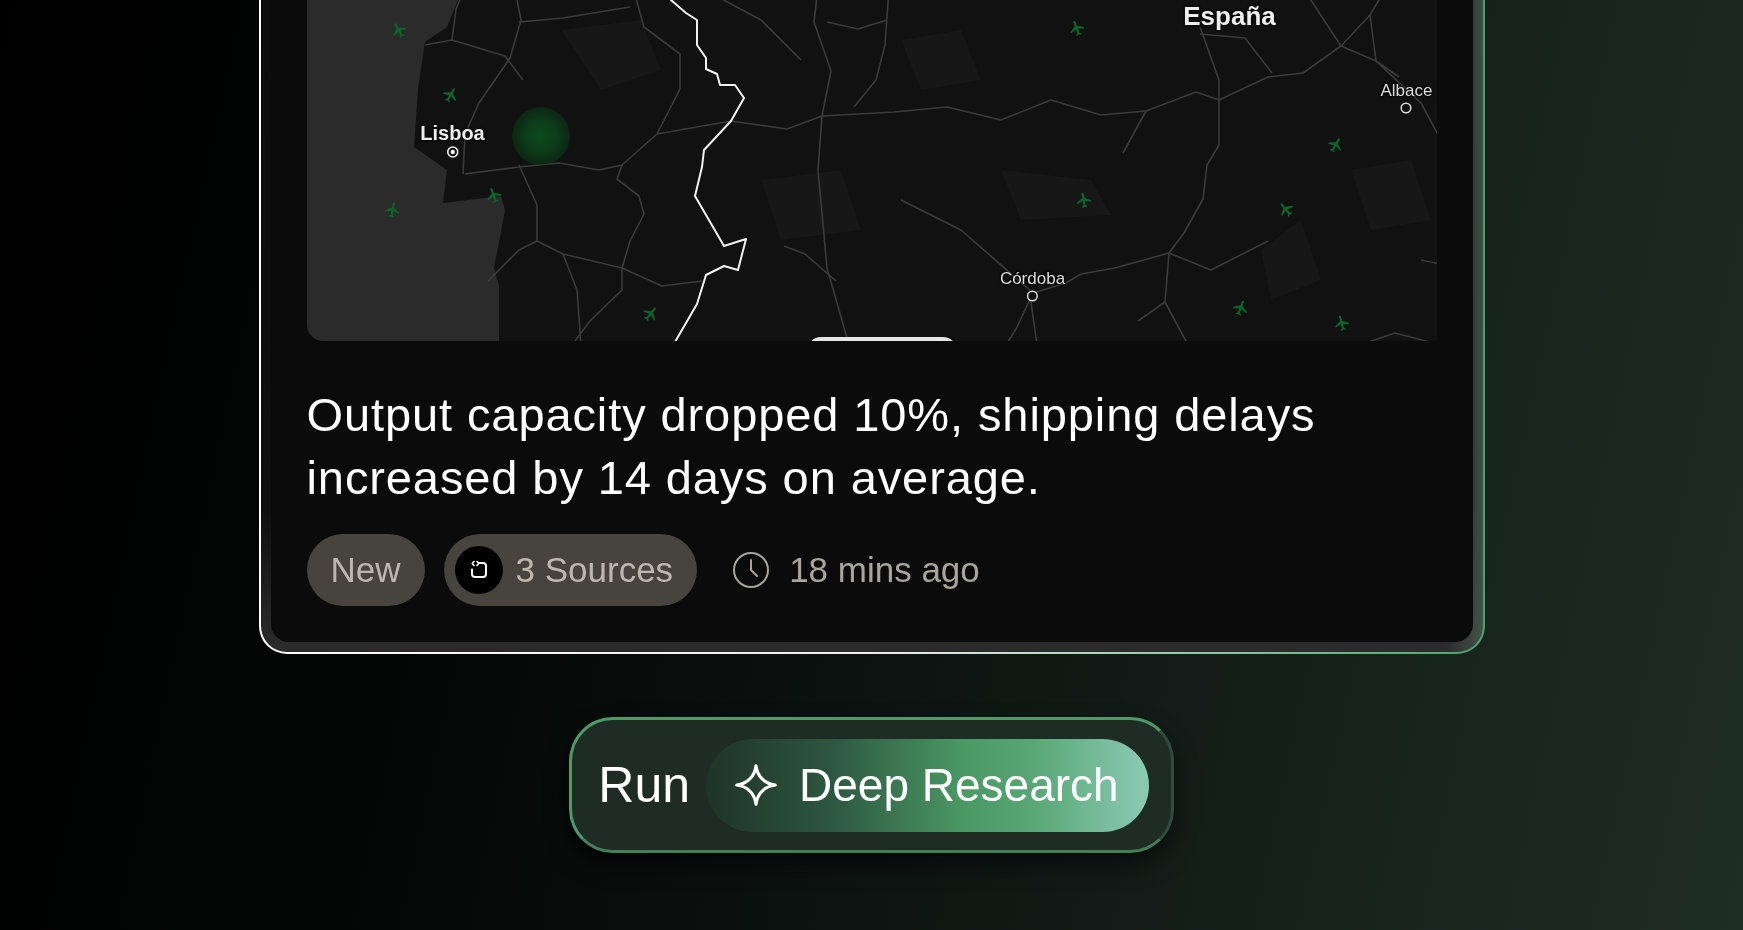 The height and width of the screenshot is (930, 1743). I want to click on map-place-label: España, so click(1229, 16).